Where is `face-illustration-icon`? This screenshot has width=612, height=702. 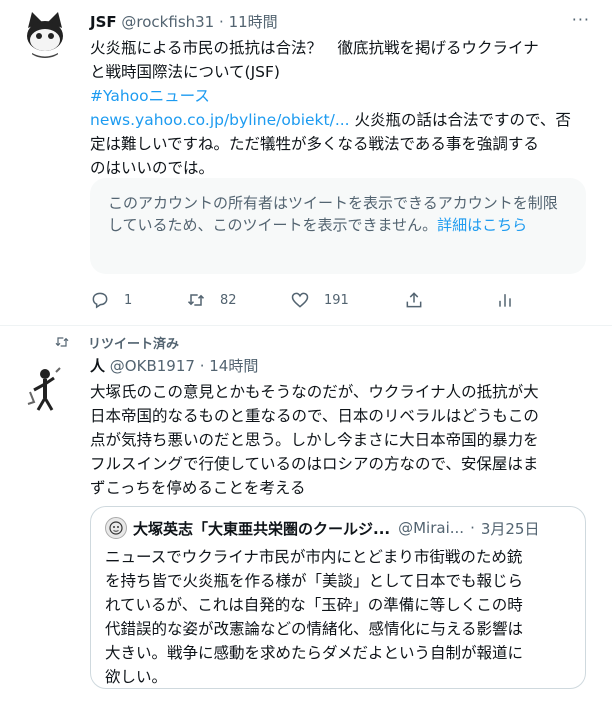 face-illustration-icon is located at coordinates (116, 528).